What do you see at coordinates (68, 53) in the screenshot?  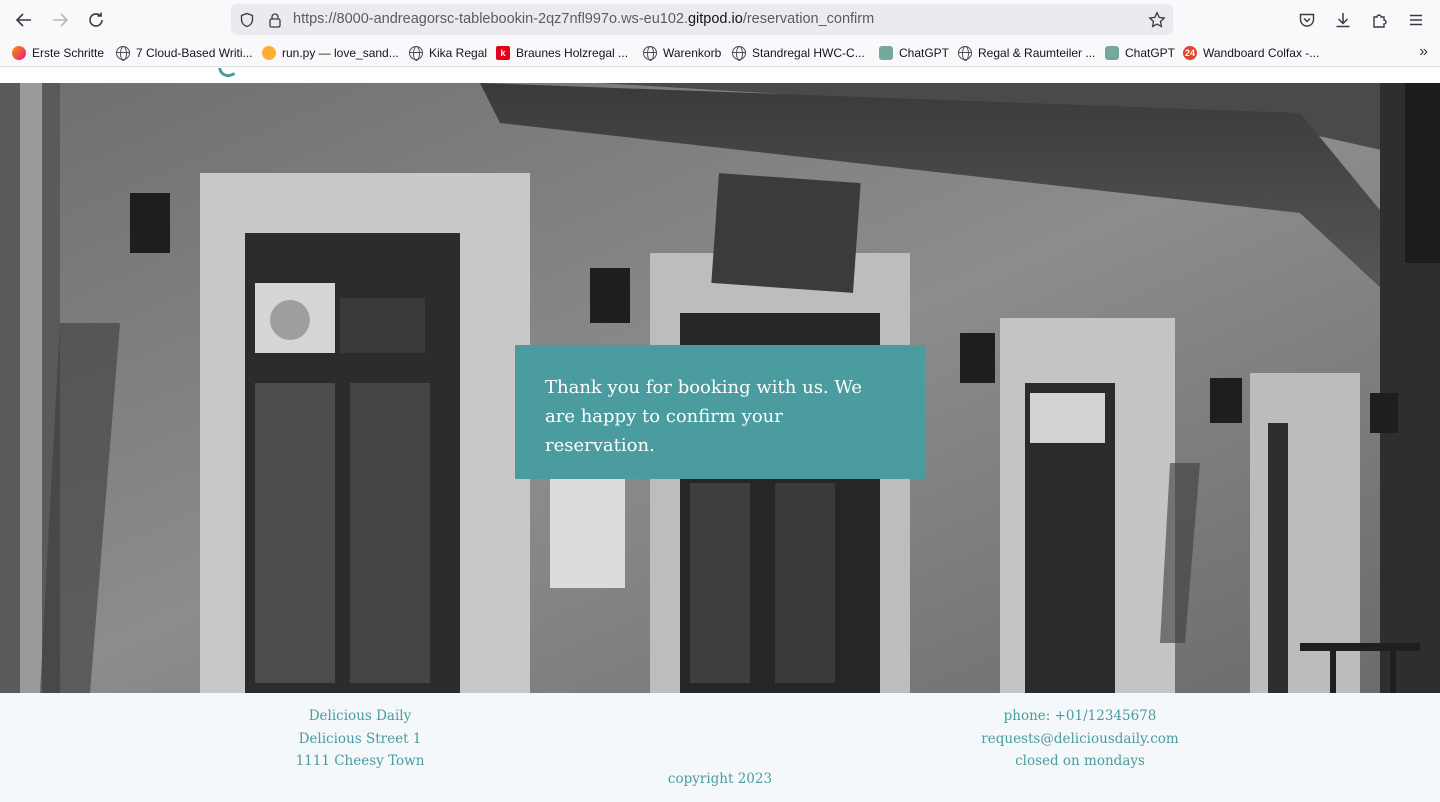 I see `bookmark-label: Erste Schritte` at bounding box center [68, 53].